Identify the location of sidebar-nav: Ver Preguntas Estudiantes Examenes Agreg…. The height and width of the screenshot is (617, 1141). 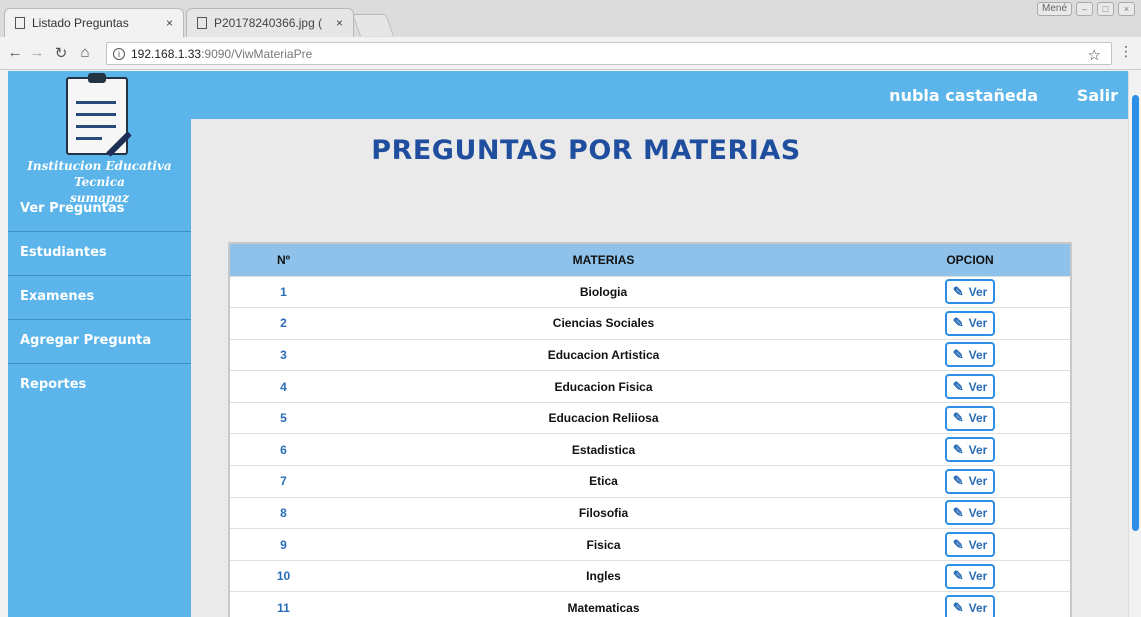
(99, 298).